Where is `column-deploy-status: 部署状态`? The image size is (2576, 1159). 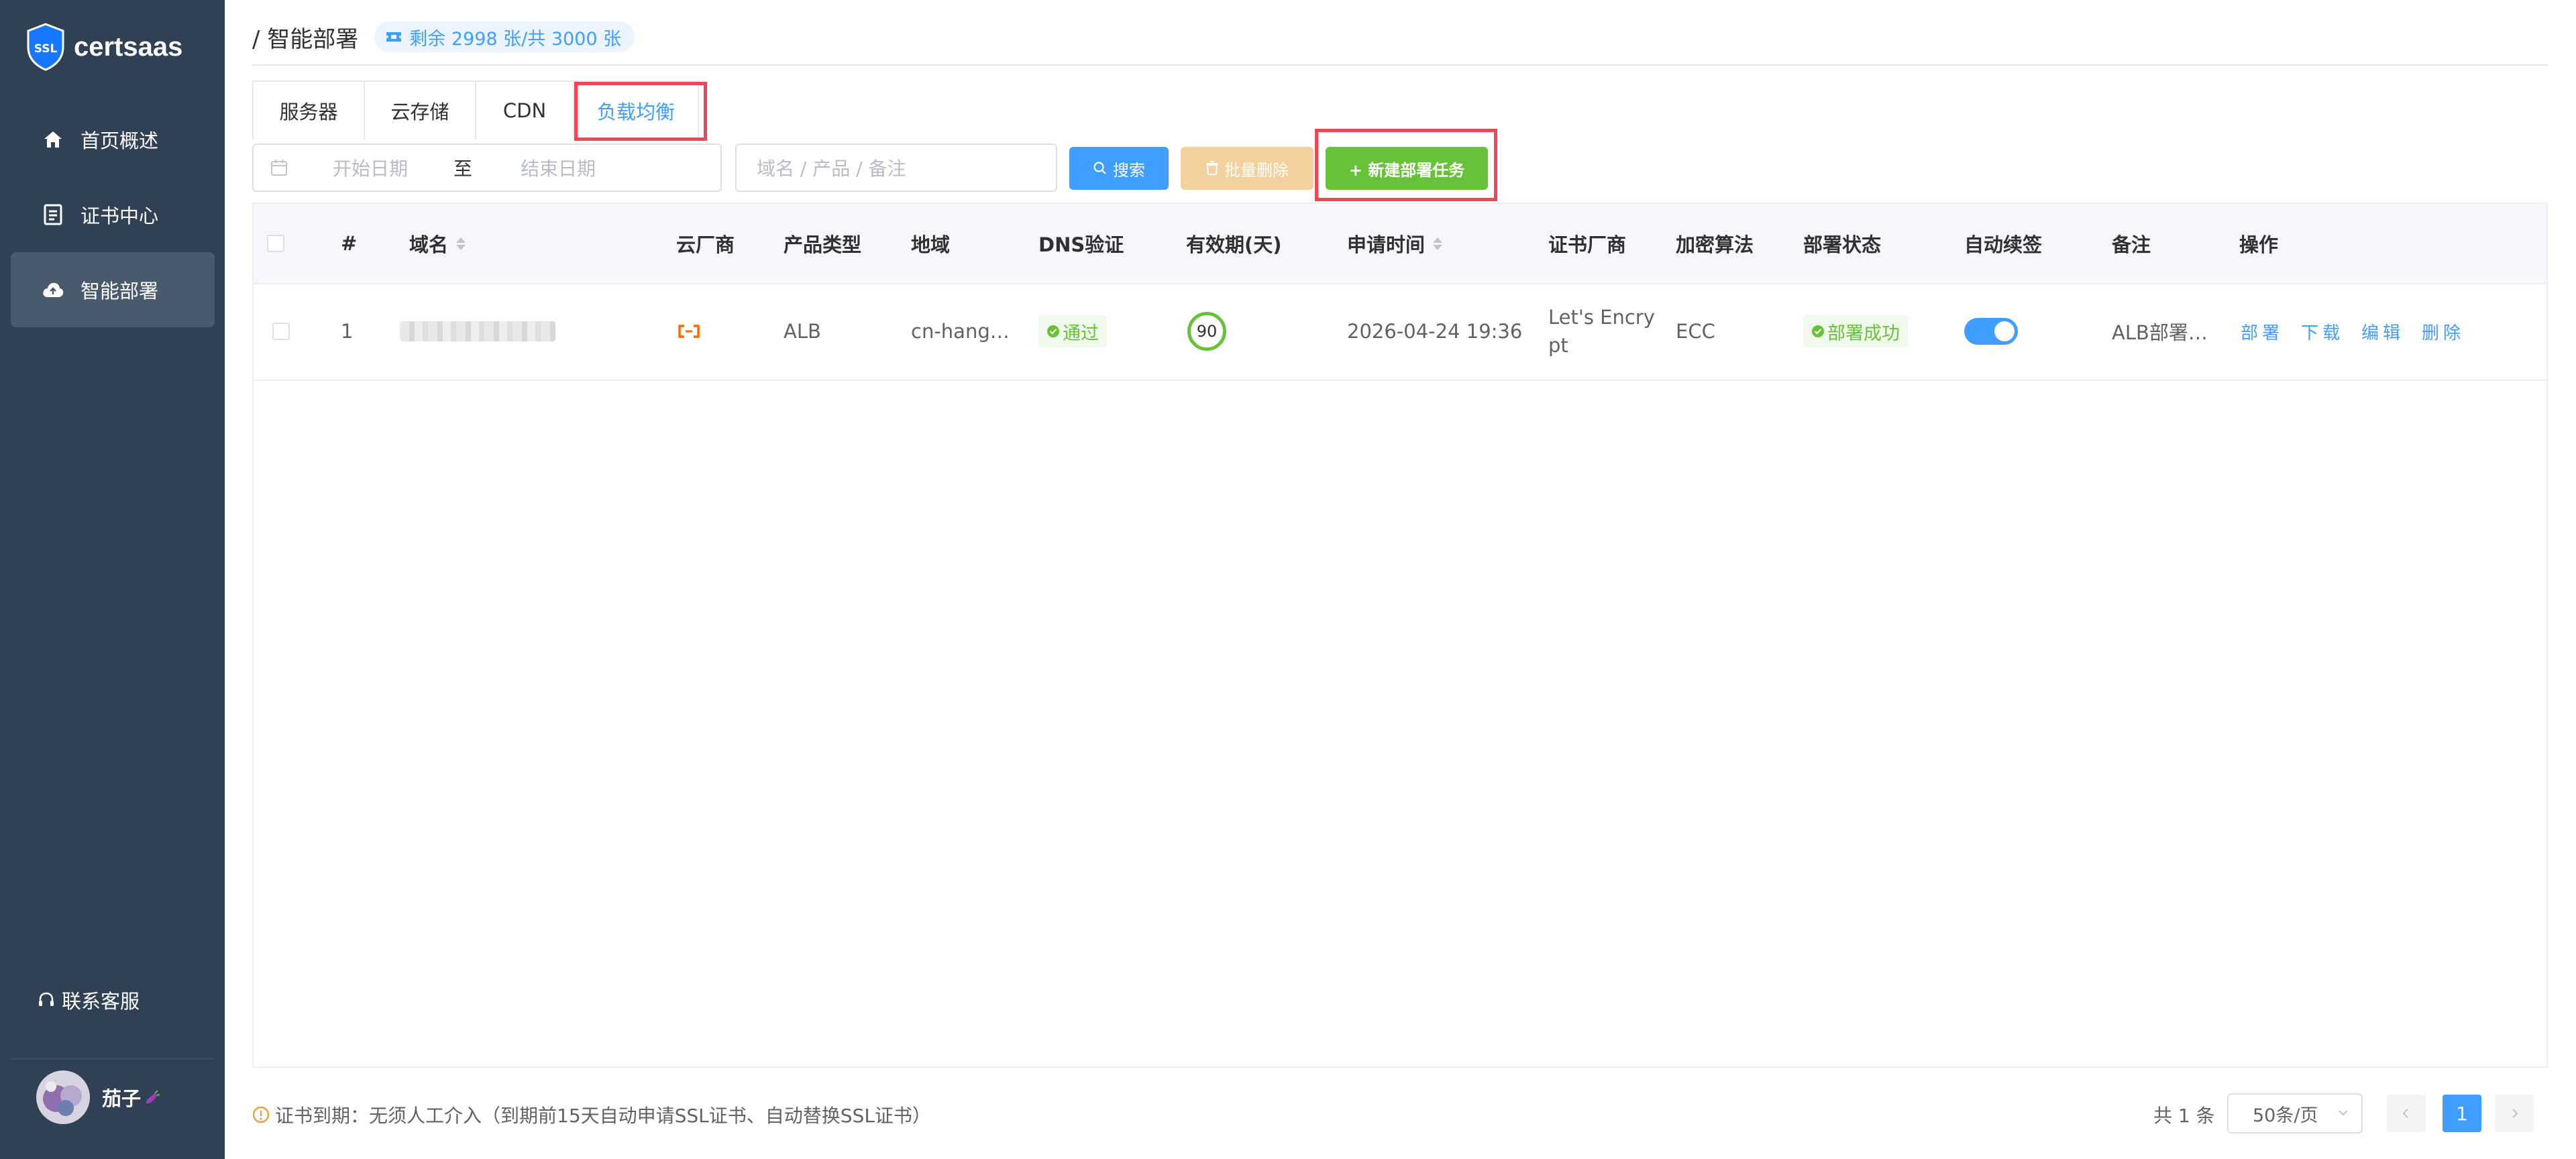
column-deploy-status: 部署状态 is located at coordinates (1842, 244).